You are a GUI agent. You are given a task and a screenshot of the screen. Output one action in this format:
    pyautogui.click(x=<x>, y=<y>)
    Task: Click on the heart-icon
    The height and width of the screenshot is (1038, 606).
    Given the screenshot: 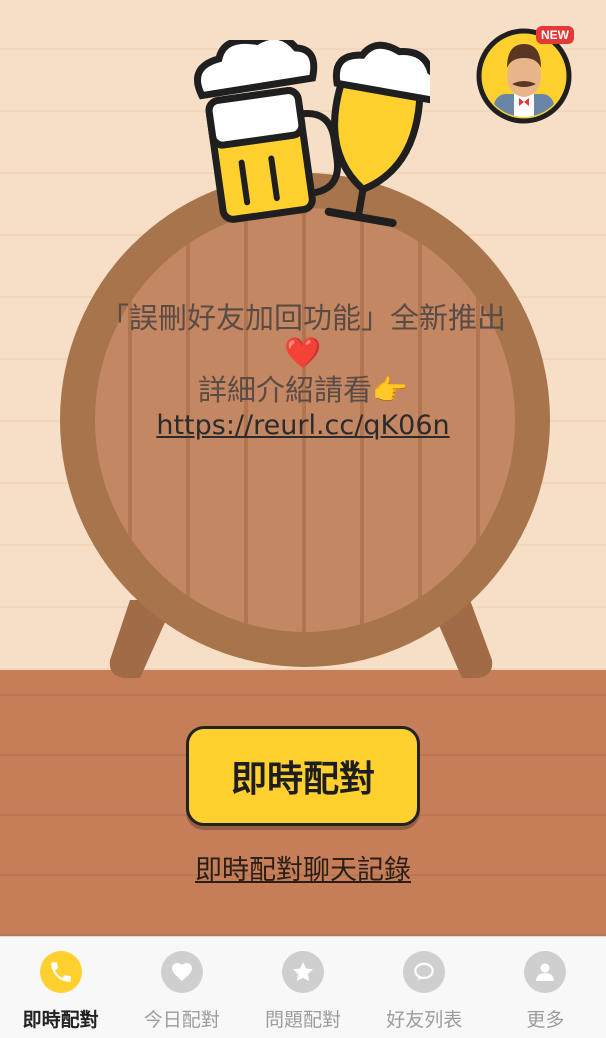 What is the action you would take?
    pyautogui.click(x=181, y=972)
    